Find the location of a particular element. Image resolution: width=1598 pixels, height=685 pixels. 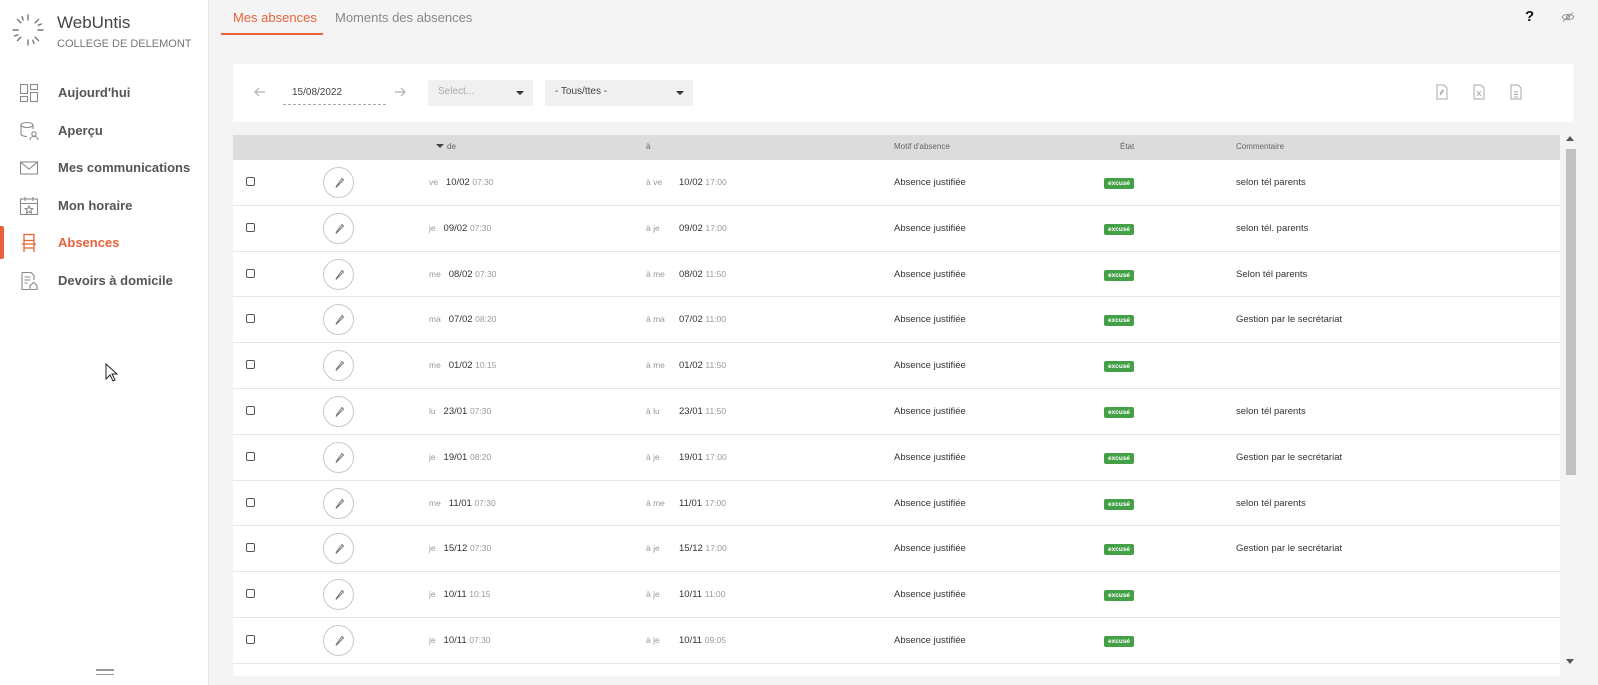

sidebar-item-today: Aujourd'hui is located at coordinates (104, 93).